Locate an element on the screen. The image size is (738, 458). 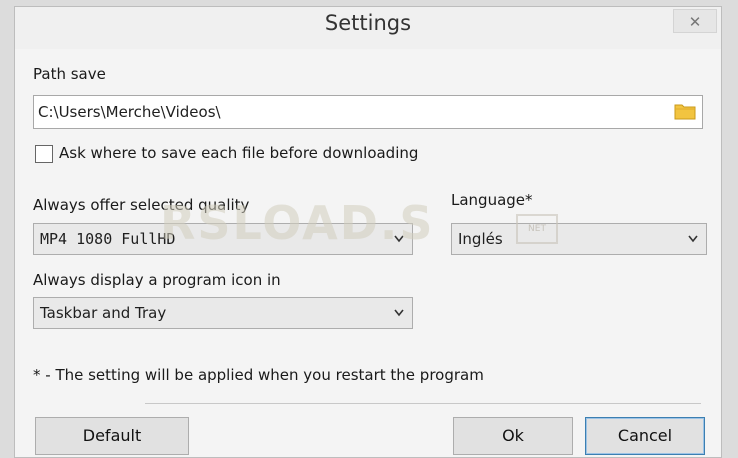
close-button: ✕ is located at coordinates (695, 21).